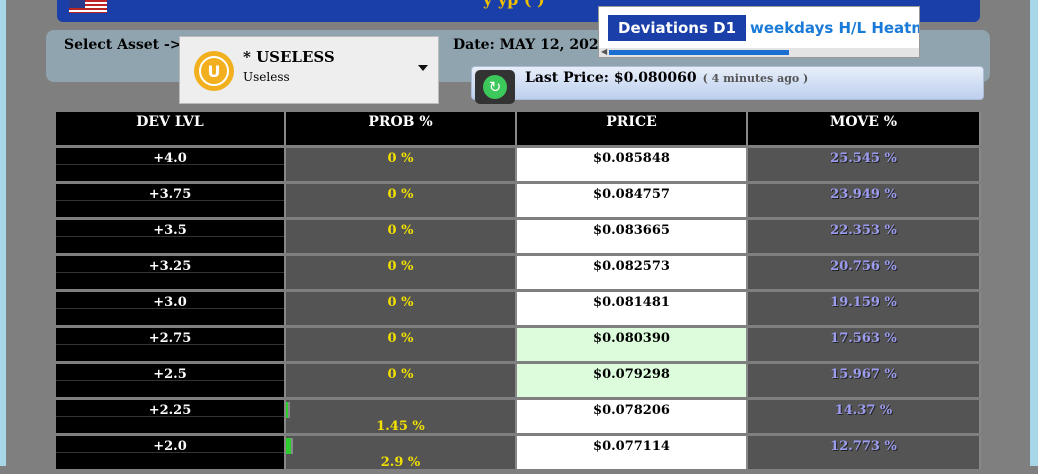 The height and width of the screenshot is (474, 1038). I want to click on date-display: Date: MAY 12, 2026, so click(531, 45).